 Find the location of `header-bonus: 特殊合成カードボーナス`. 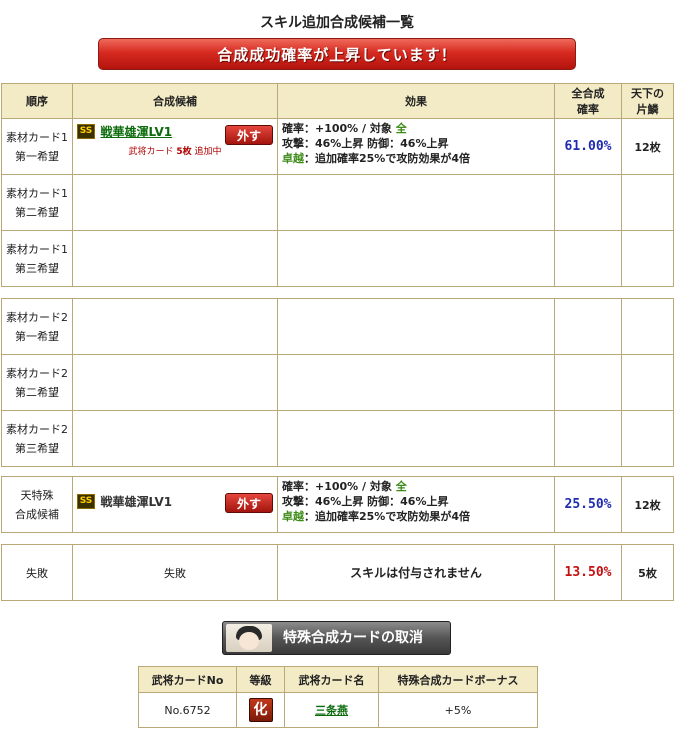

header-bonus: 特殊合成カードボーナス is located at coordinates (458, 679).